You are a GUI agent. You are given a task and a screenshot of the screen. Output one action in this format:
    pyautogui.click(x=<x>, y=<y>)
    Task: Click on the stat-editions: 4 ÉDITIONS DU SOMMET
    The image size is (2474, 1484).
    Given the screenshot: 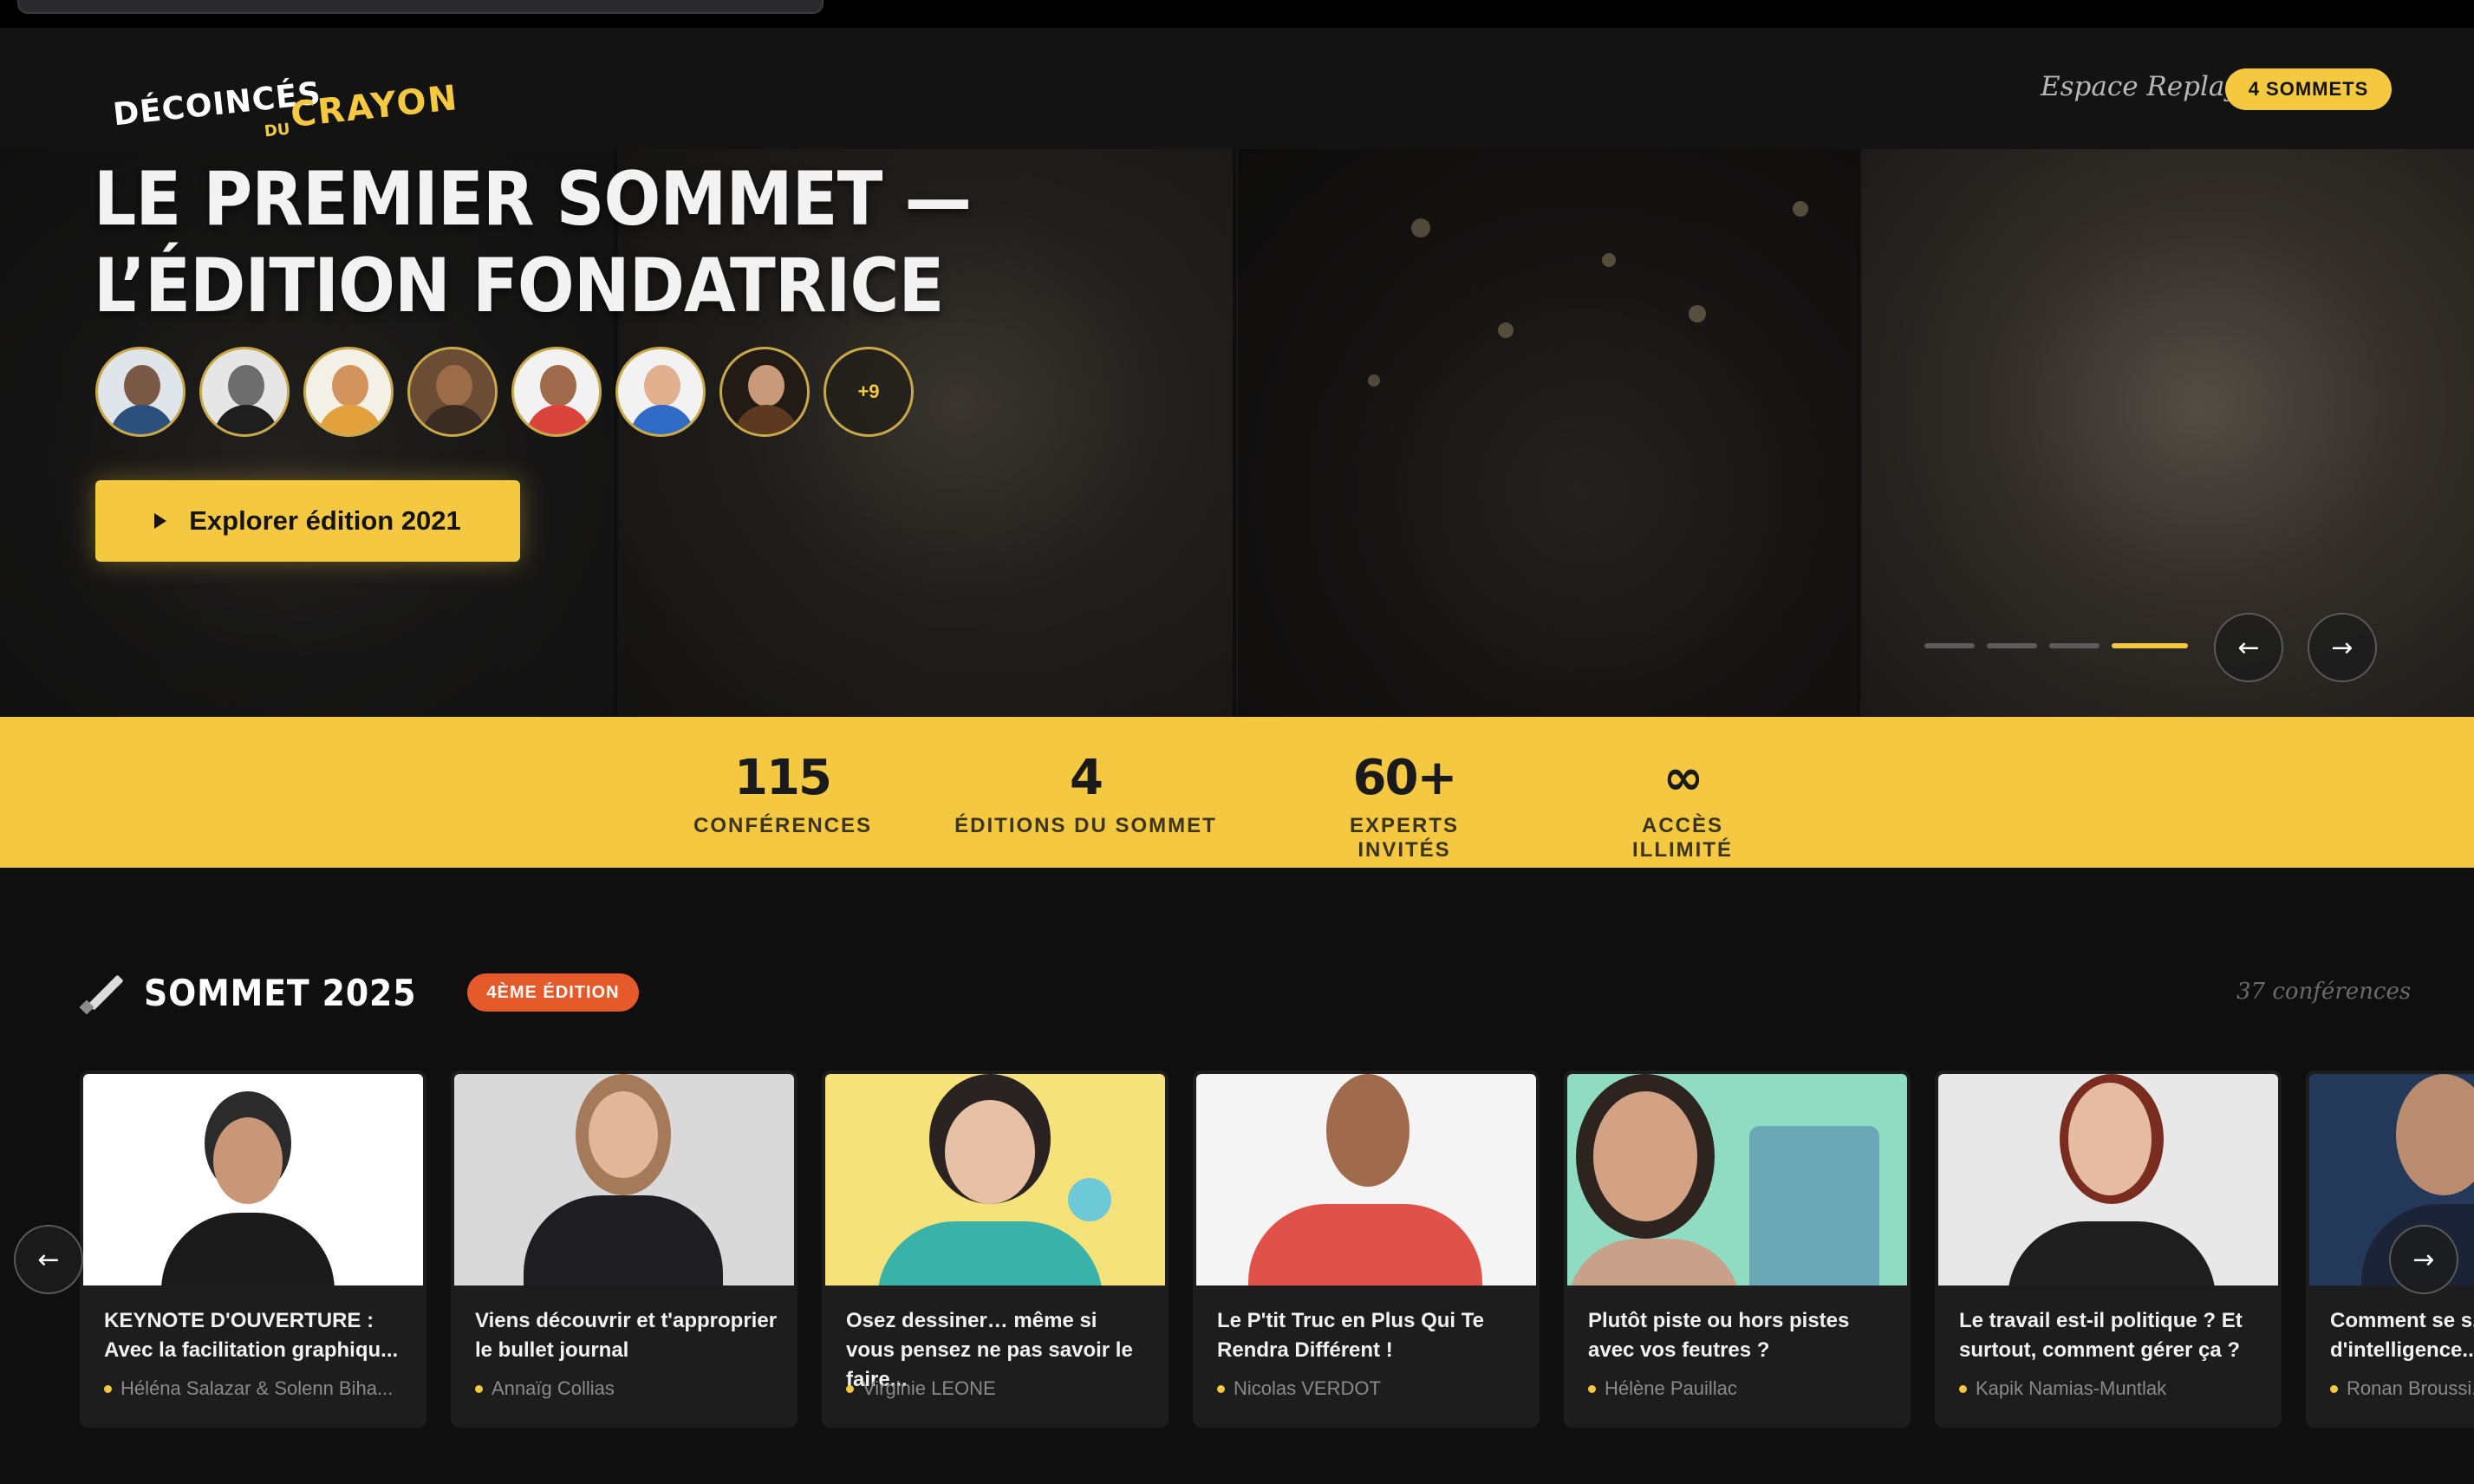 What is the action you would take?
    pyautogui.click(x=1086, y=795)
    